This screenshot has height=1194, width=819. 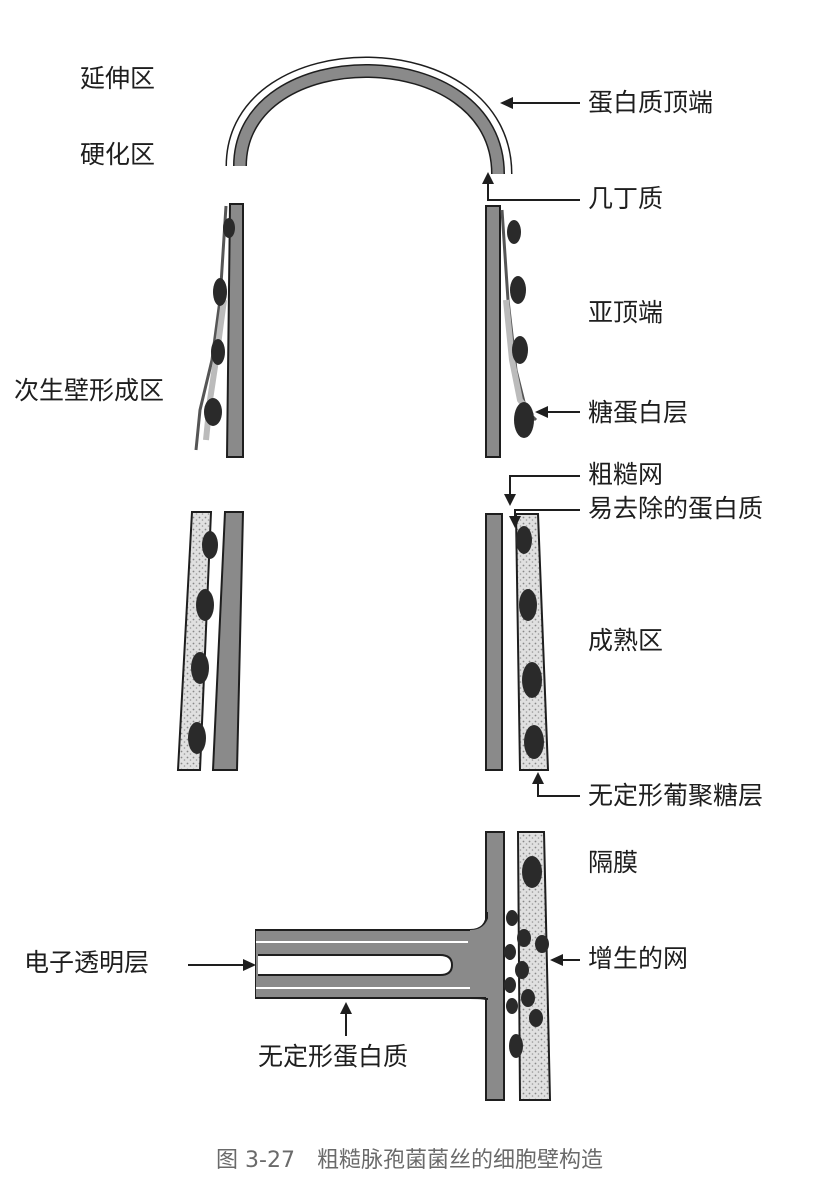 What do you see at coordinates (366, 330) in the screenshot?
I see `subapical-section` at bounding box center [366, 330].